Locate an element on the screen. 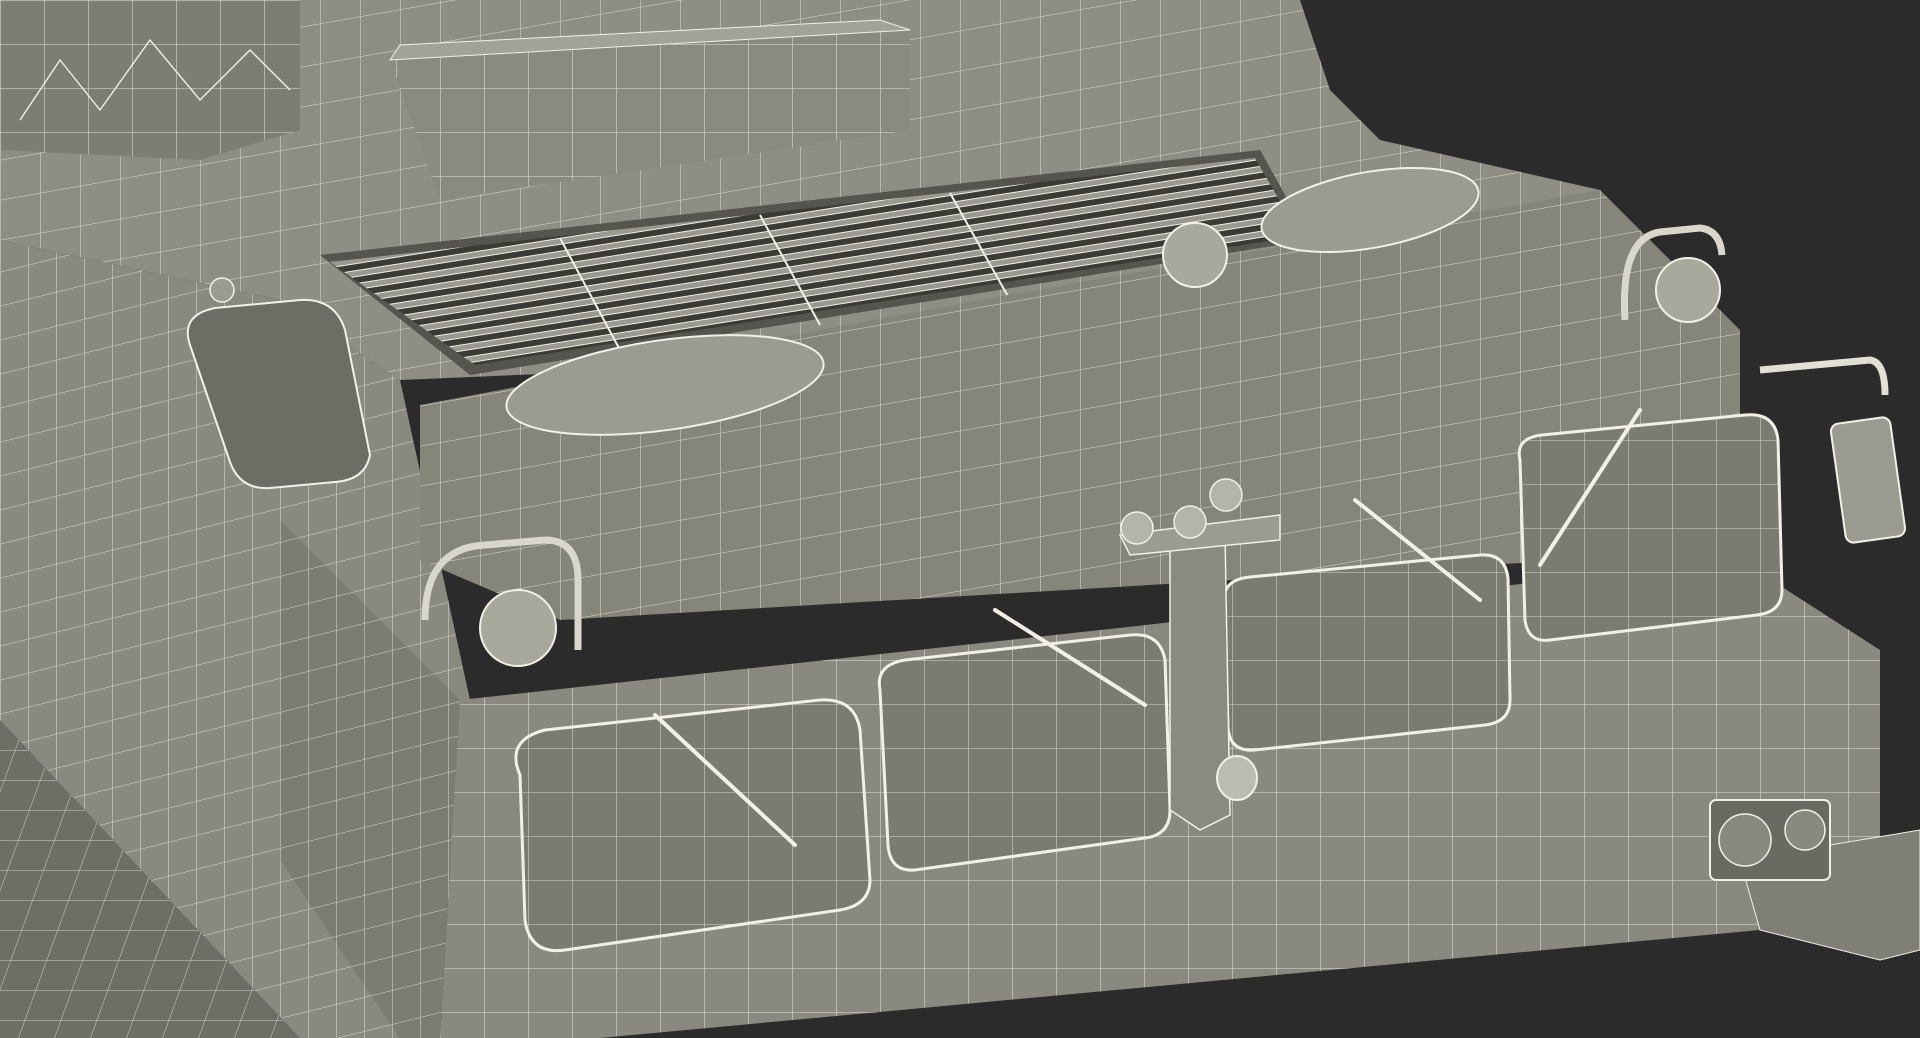  front-vent is located at coordinates (1770, 840).